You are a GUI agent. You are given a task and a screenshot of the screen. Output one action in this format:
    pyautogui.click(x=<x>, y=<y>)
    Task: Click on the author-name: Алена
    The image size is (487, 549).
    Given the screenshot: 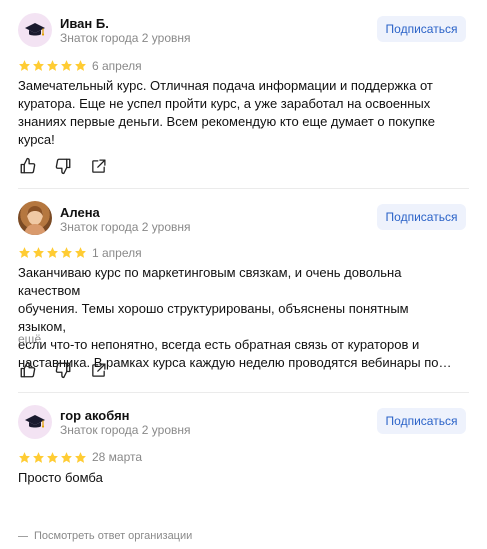 What is the action you would take?
    pyautogui.click(x=80, y=212)
    